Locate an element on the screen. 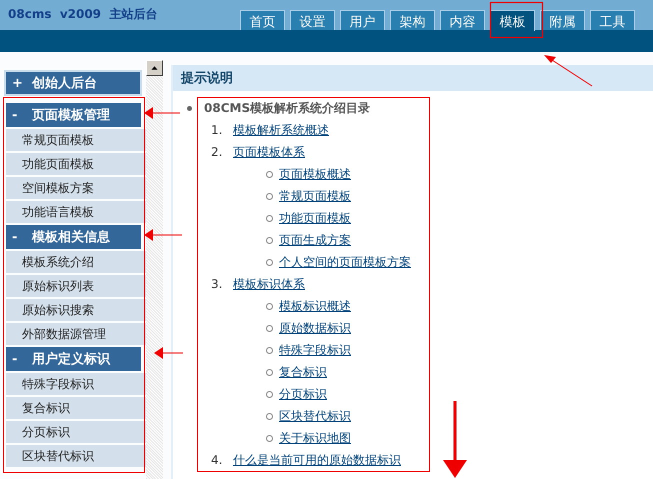 This screenshot has height=479, width=653. sidebar-item: 常规页面模板 is located at coordinates (76, 140).